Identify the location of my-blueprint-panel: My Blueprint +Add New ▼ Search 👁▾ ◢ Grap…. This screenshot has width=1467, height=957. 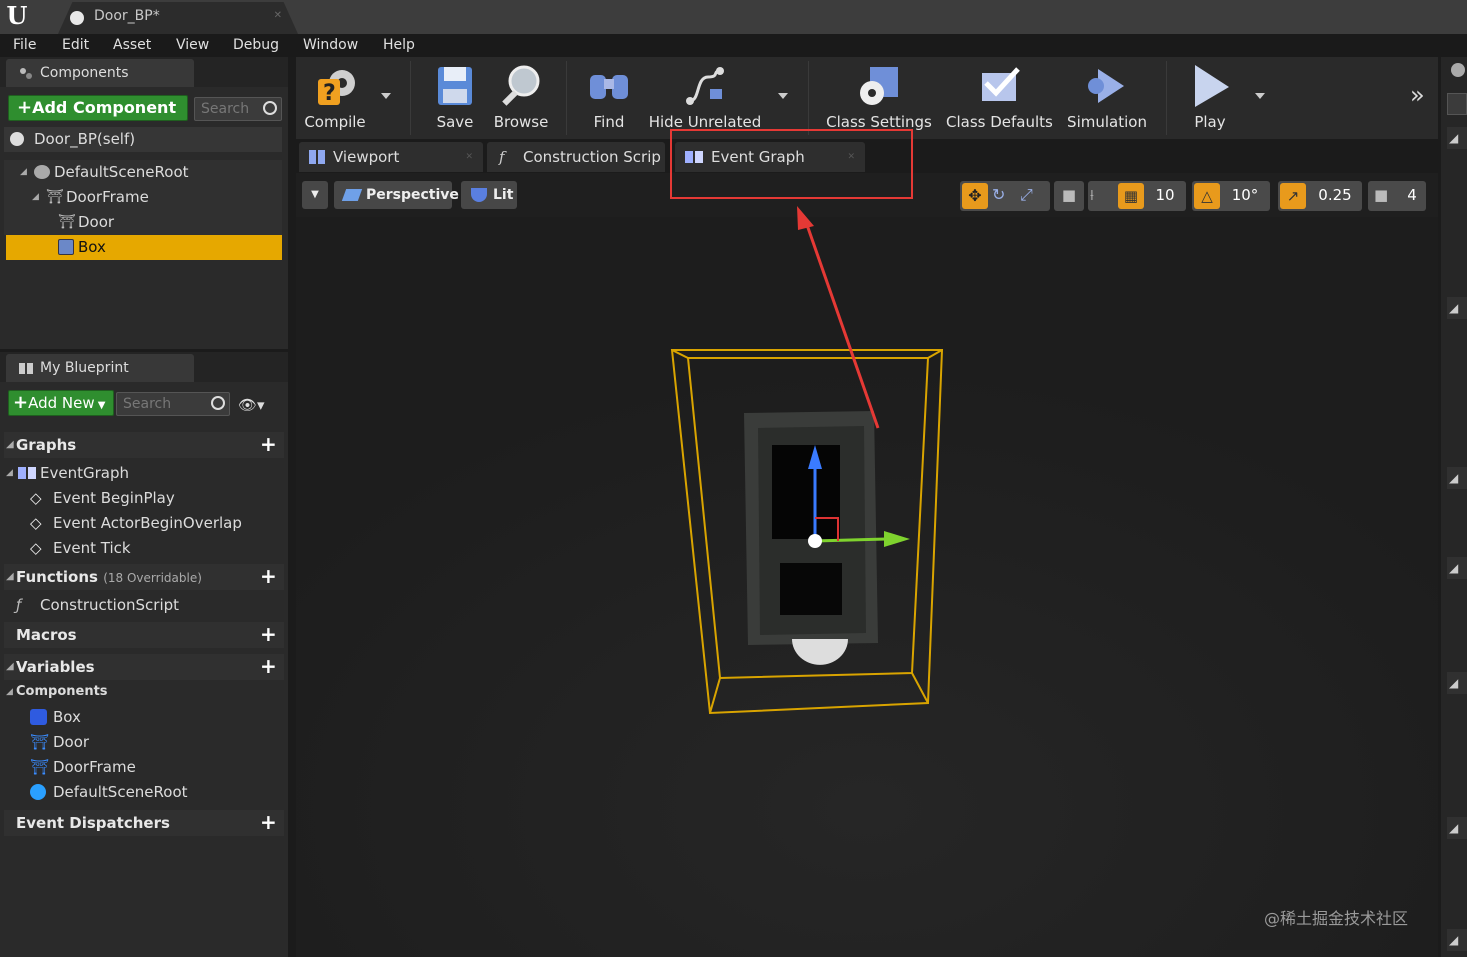
(144, 654).